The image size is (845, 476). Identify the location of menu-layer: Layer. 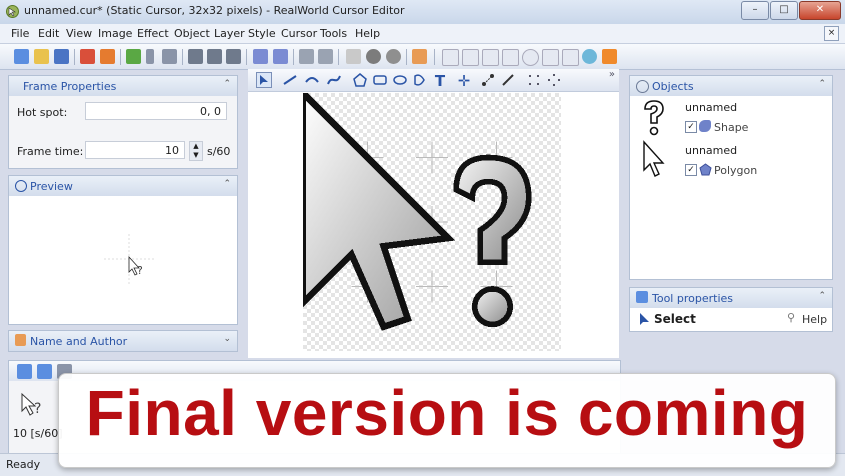
(229, 33).